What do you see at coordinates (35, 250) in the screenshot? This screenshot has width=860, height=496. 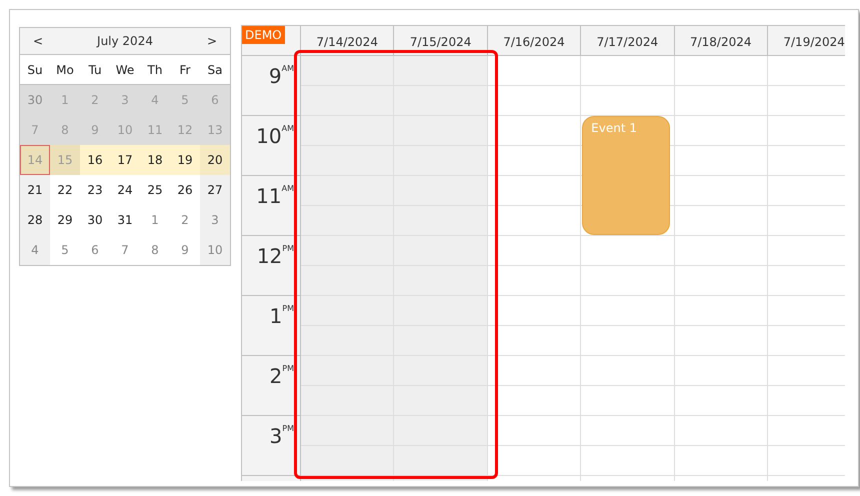 I see `calendar-day: 4` at bounding box center [35, 250].